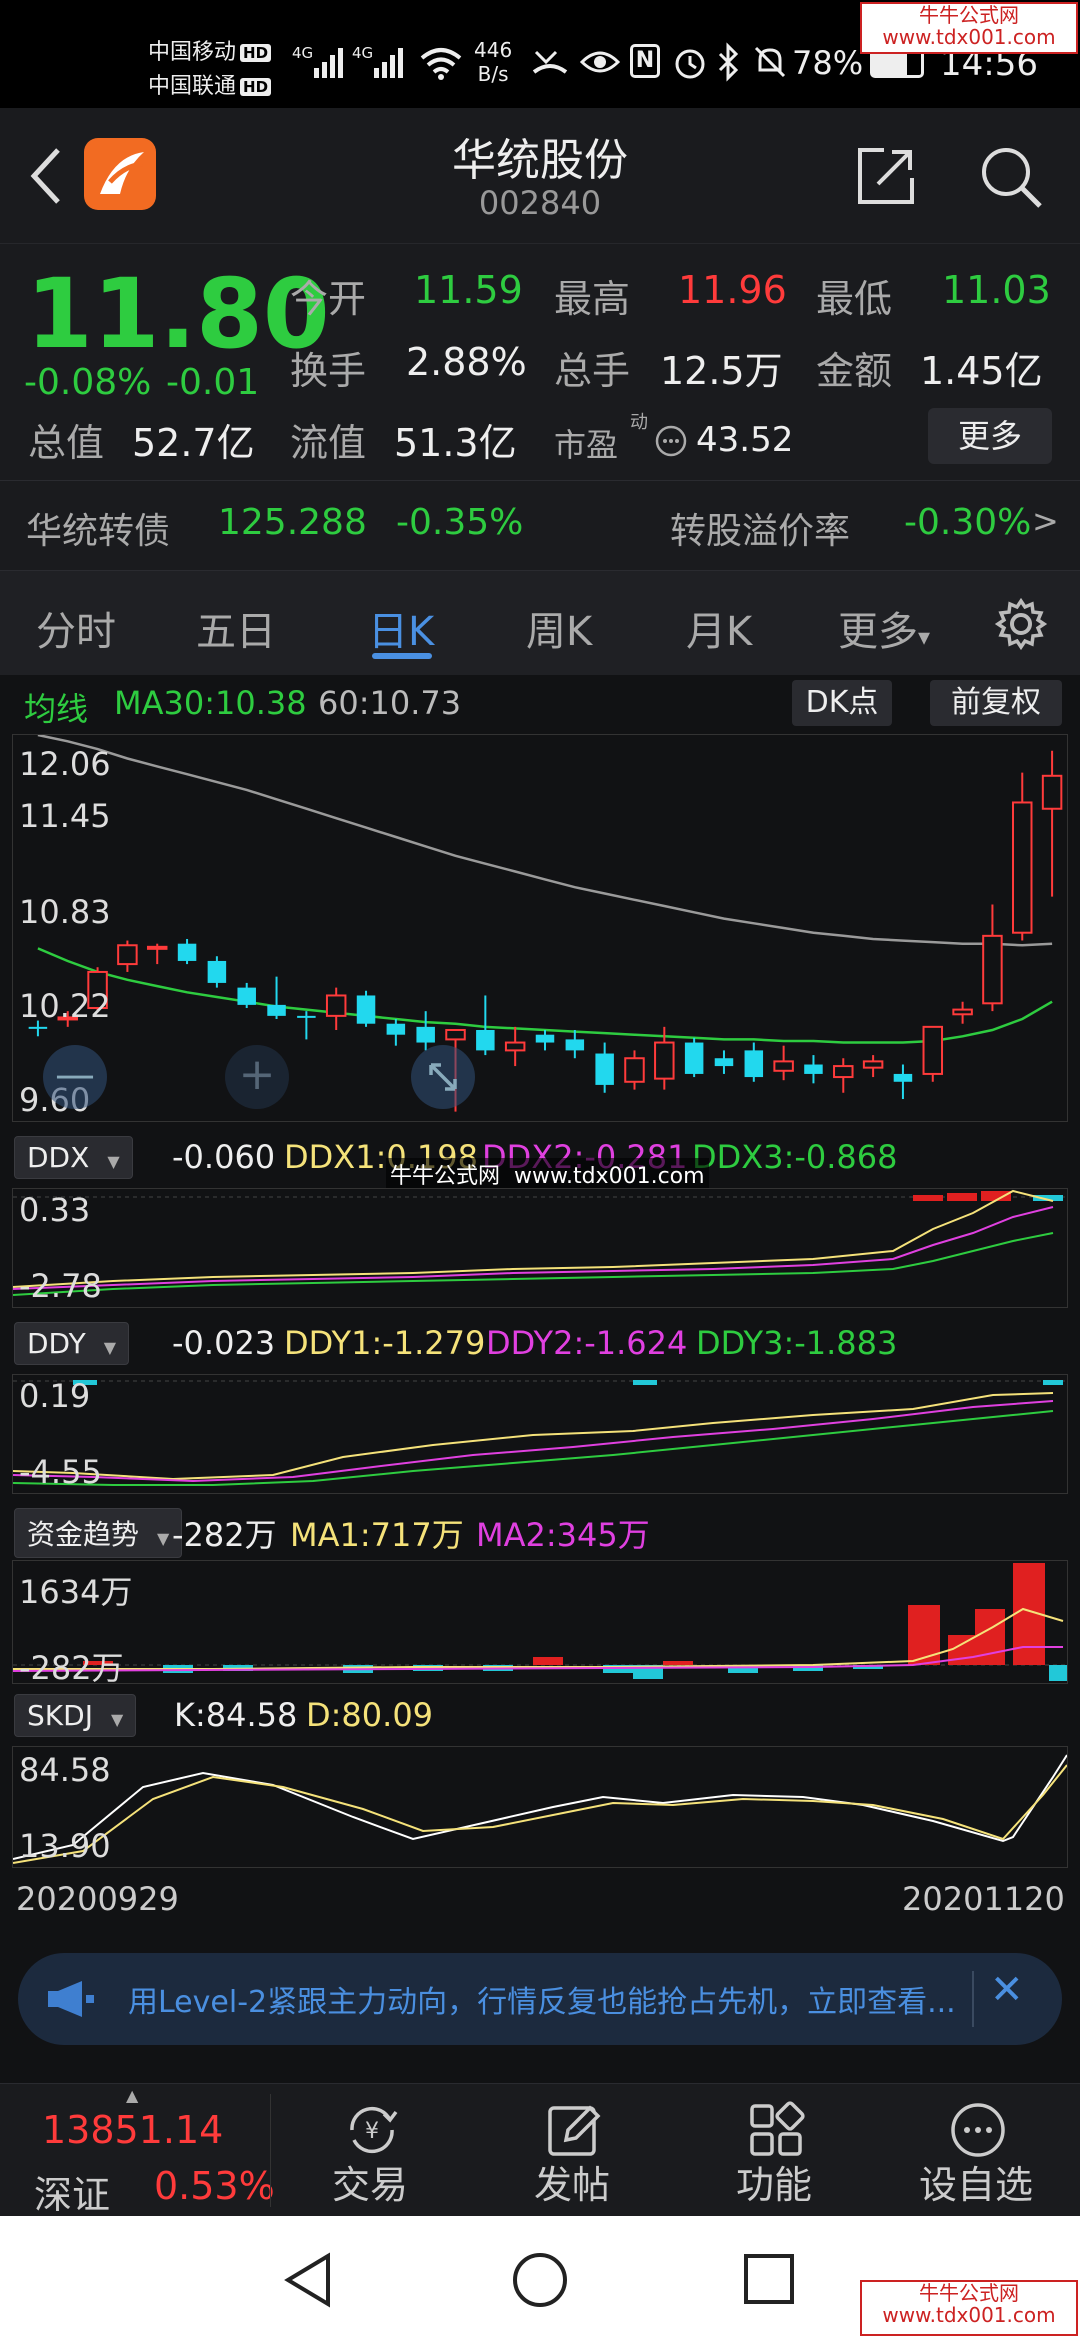 The image size is (1080, 2340). What do you see at coordinates (46, 176) in the screenshot?
I see `back-arrow-icon` at bounding box center [46, 176].